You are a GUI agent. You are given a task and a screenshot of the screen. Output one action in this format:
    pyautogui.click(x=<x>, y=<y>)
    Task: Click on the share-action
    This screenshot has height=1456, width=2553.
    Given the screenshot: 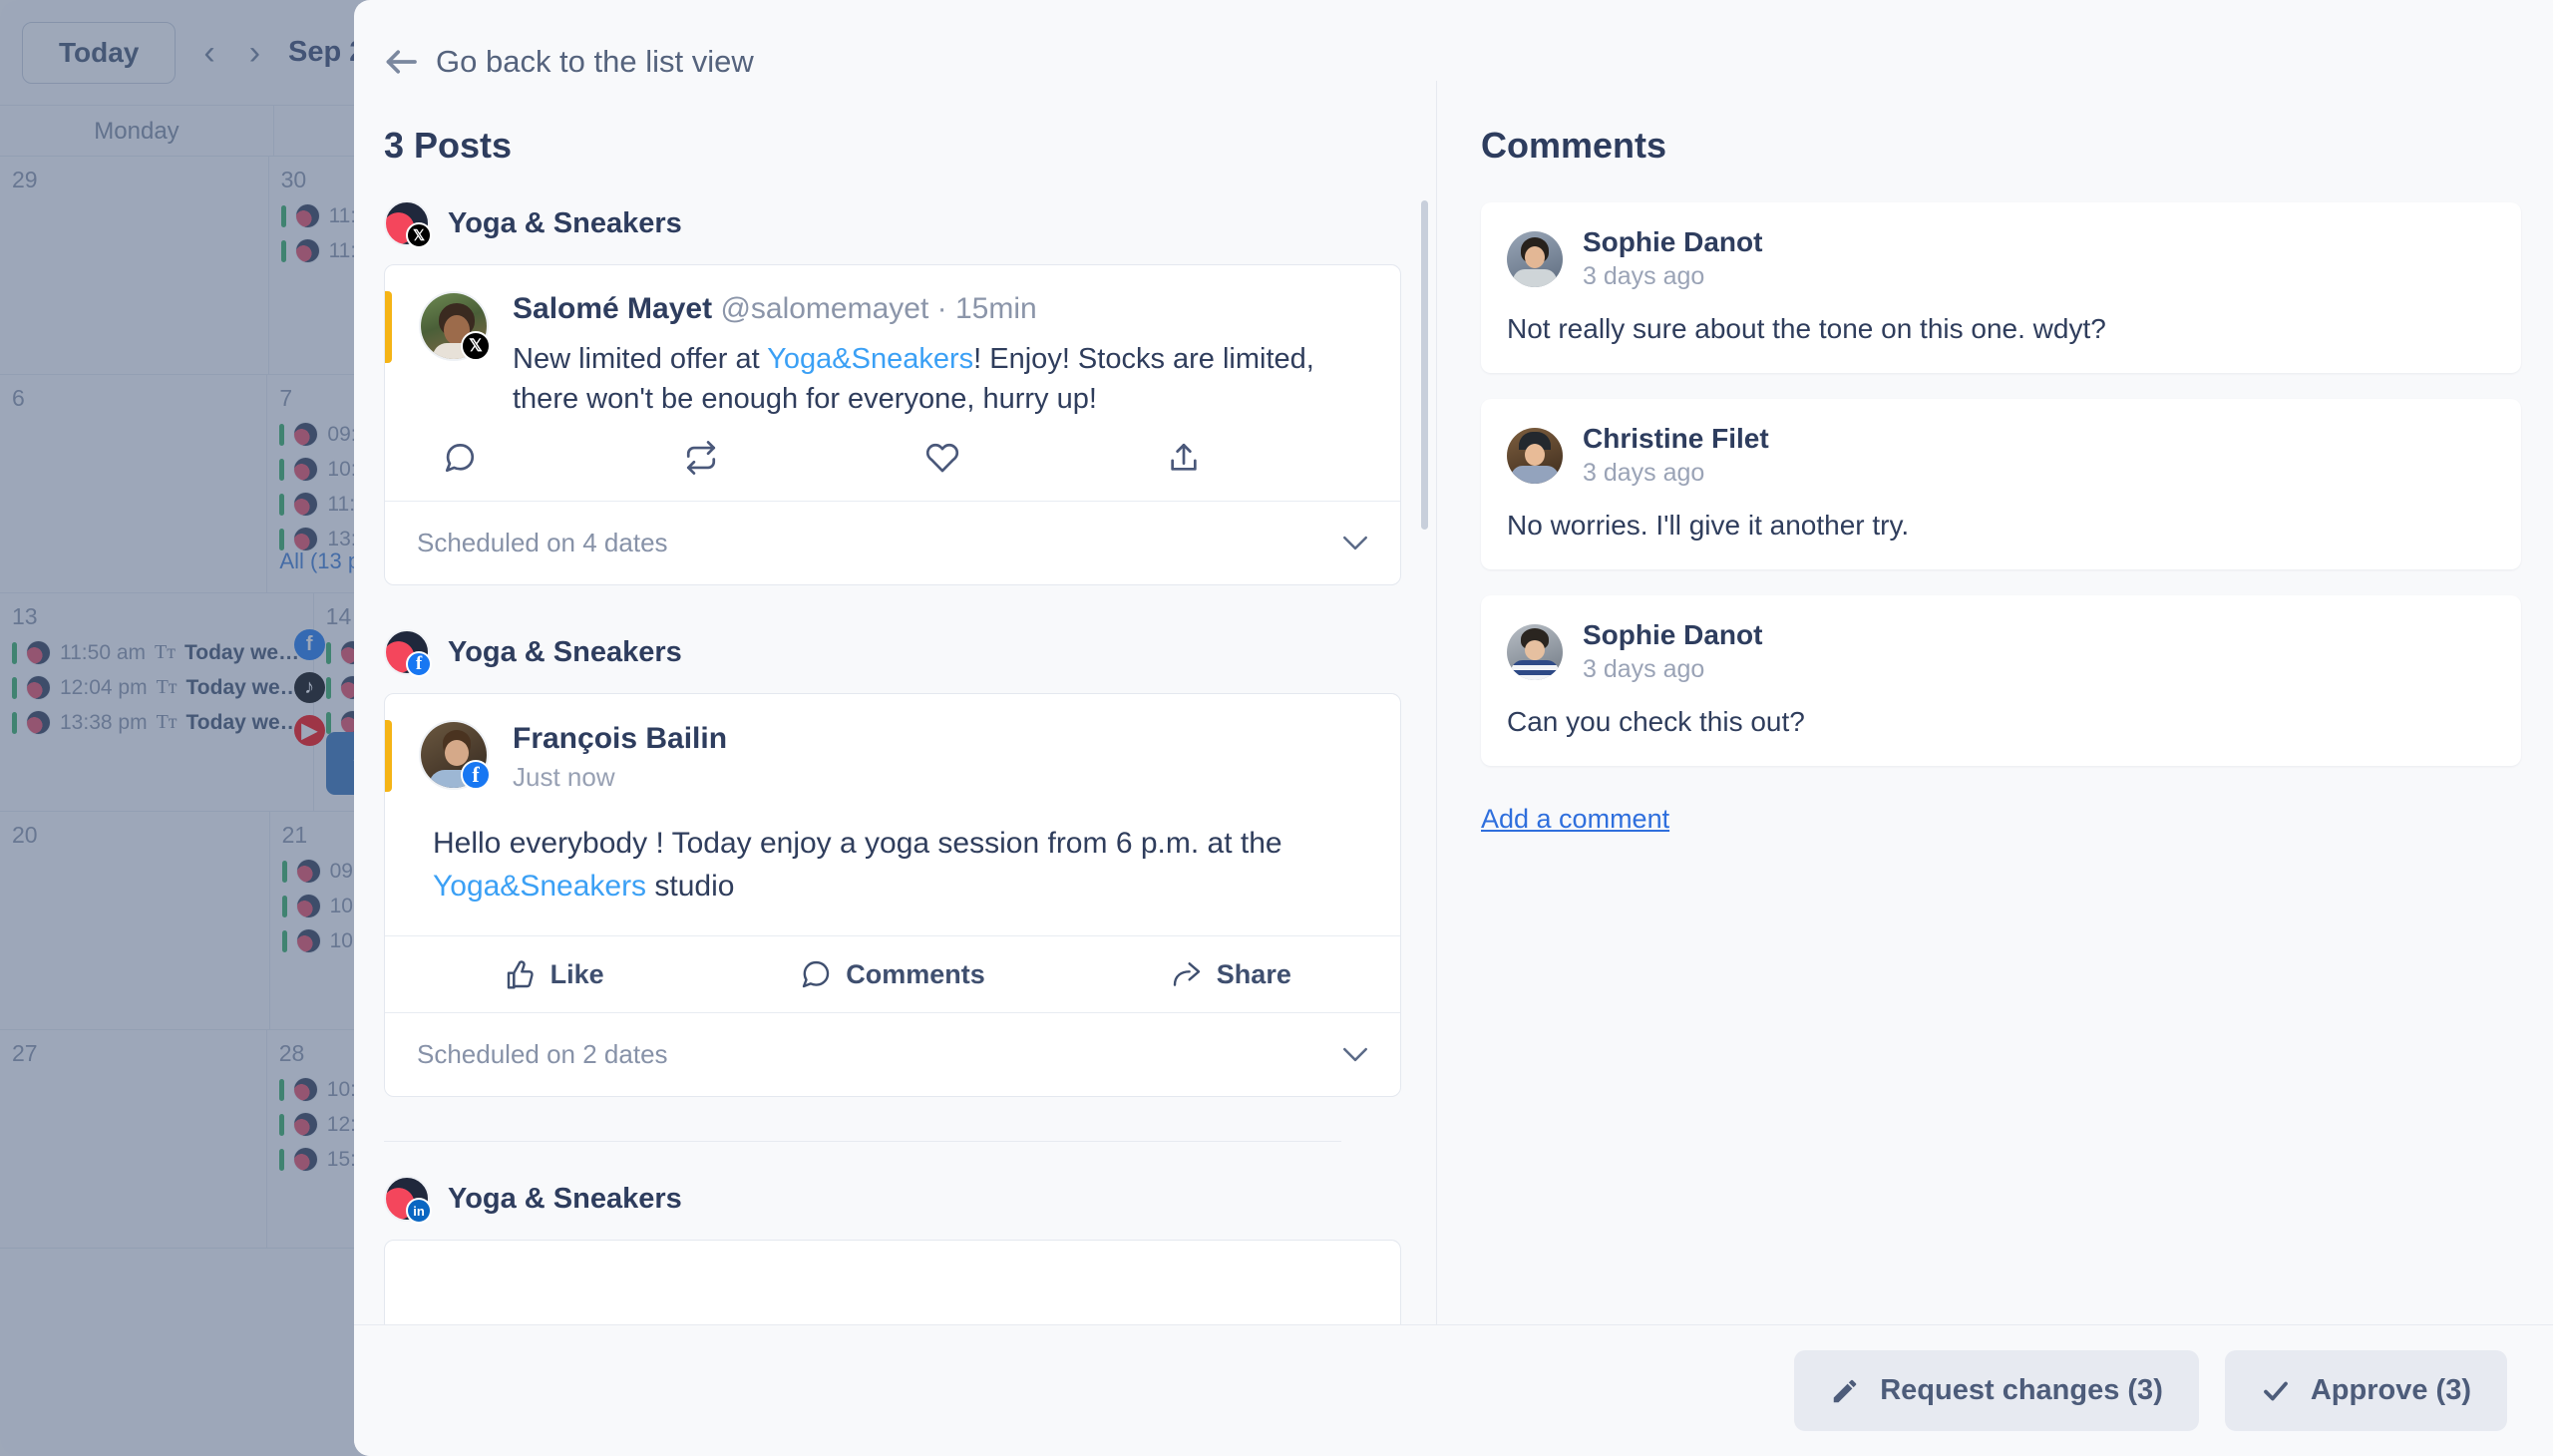 What is the action you would take?
    pyautogui.click(x=1240, y=458)
    